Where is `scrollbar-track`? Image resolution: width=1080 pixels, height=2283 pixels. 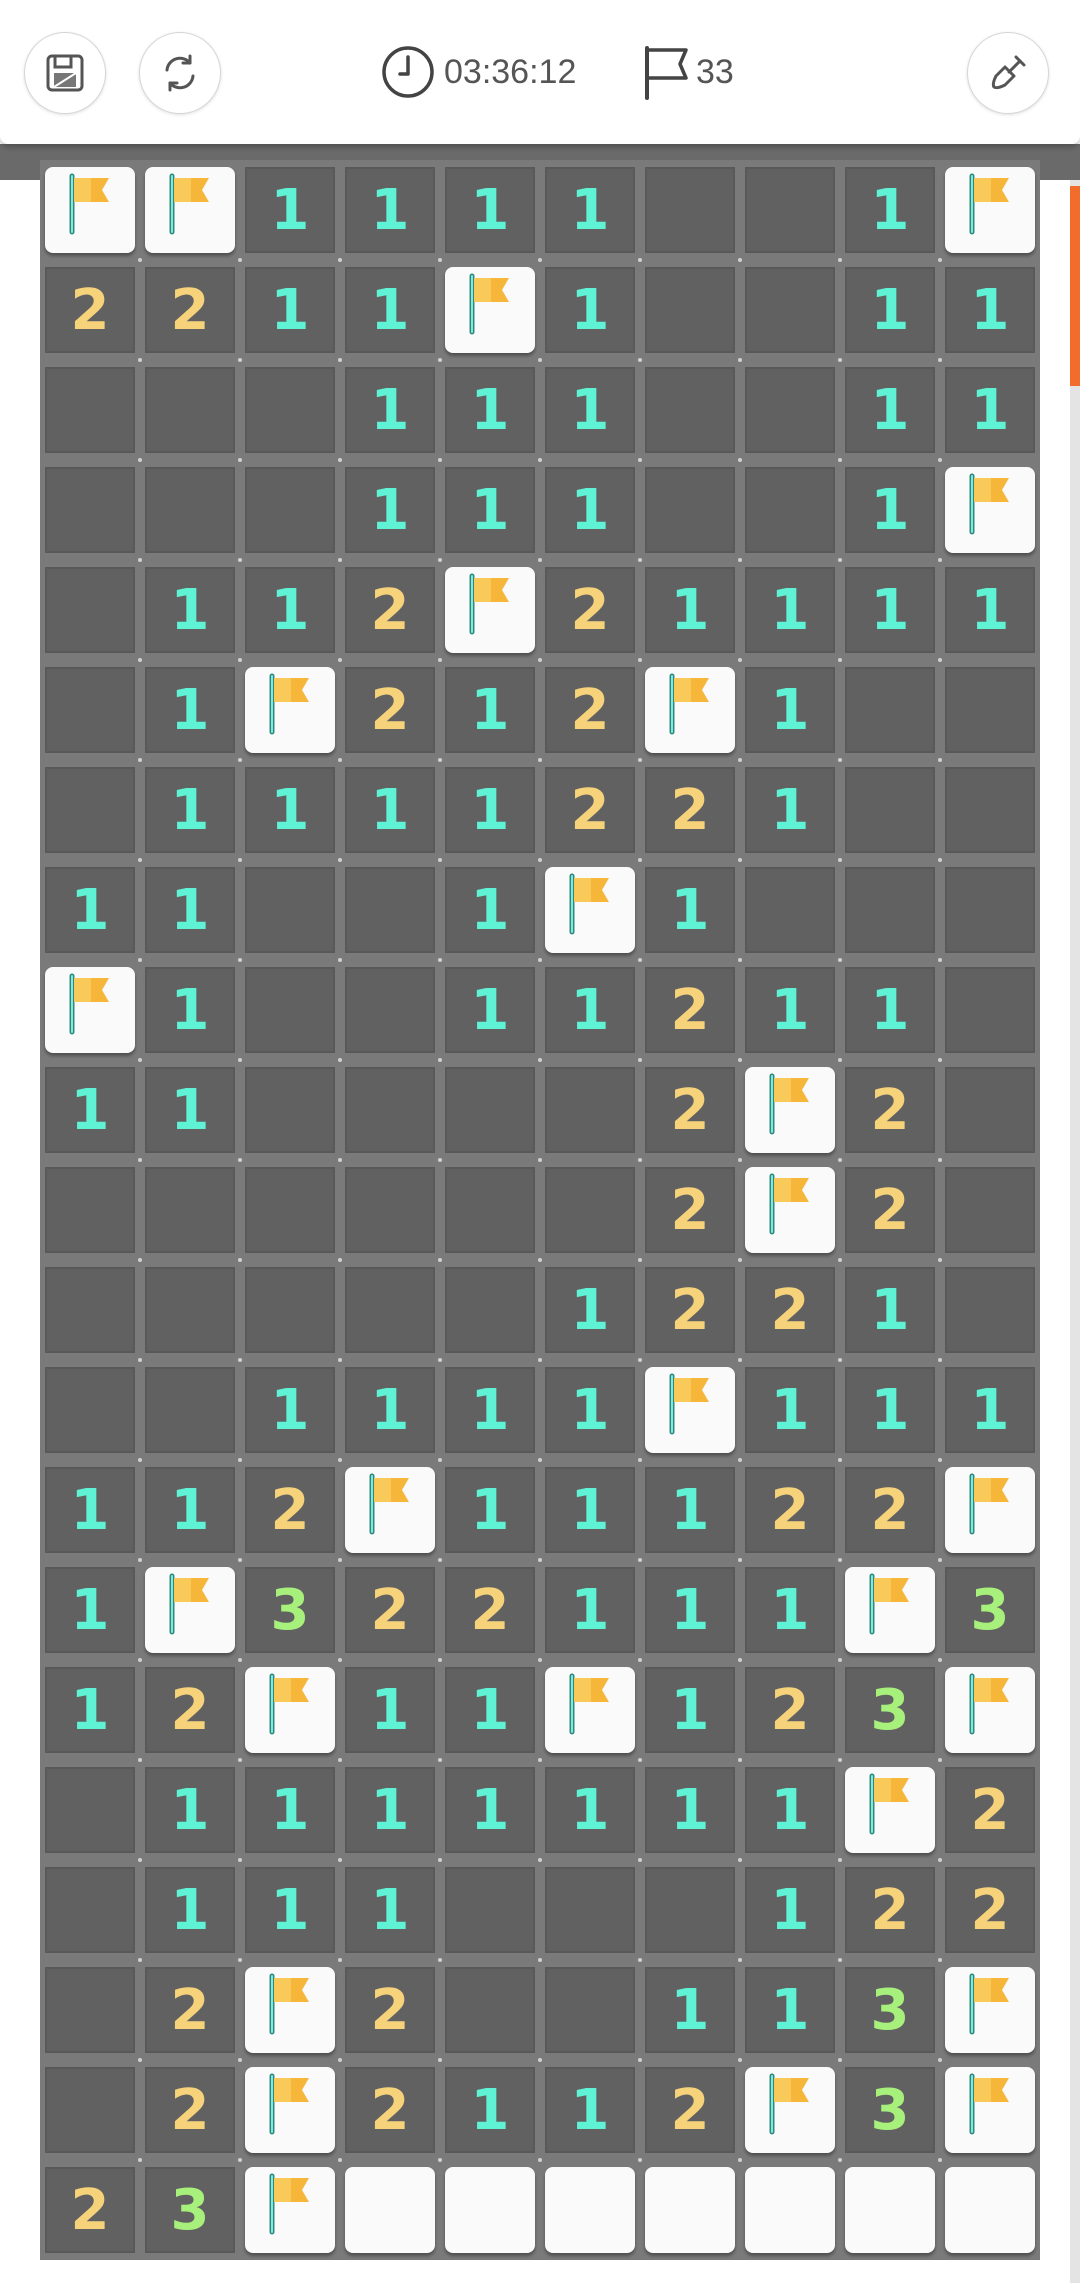 scrollbar-track is located at coordinates (1075, 1231).